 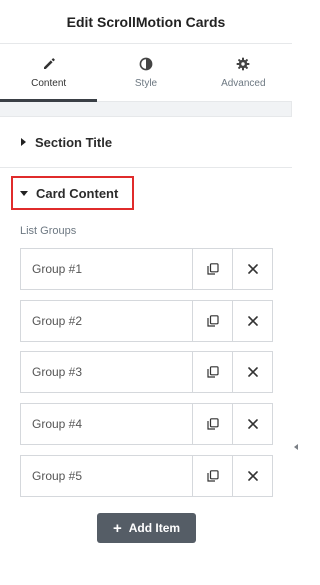 I want to click on panel-header: Edit ScrollMotion Cards, so click(x=146, y=22).